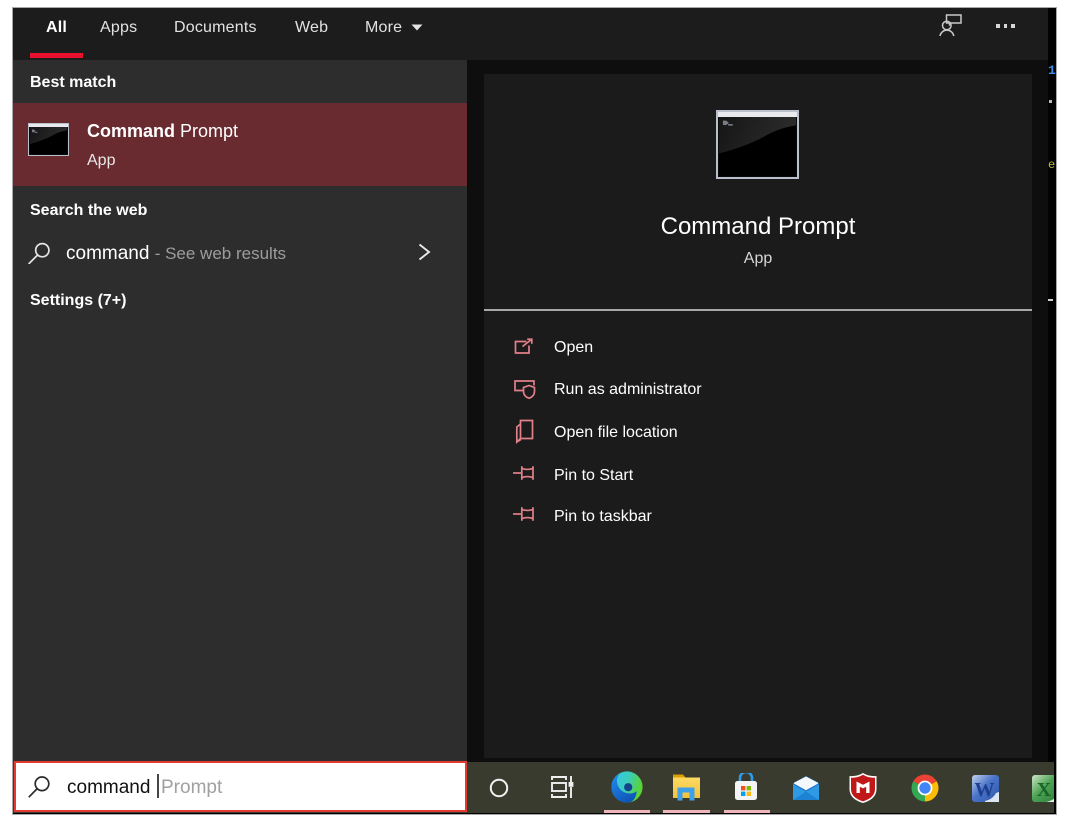 This screenshot has height=819, width=1067. Describe the element at coordinates (1044, 790) in the screenshot. I see `svg-text: X` at that location.